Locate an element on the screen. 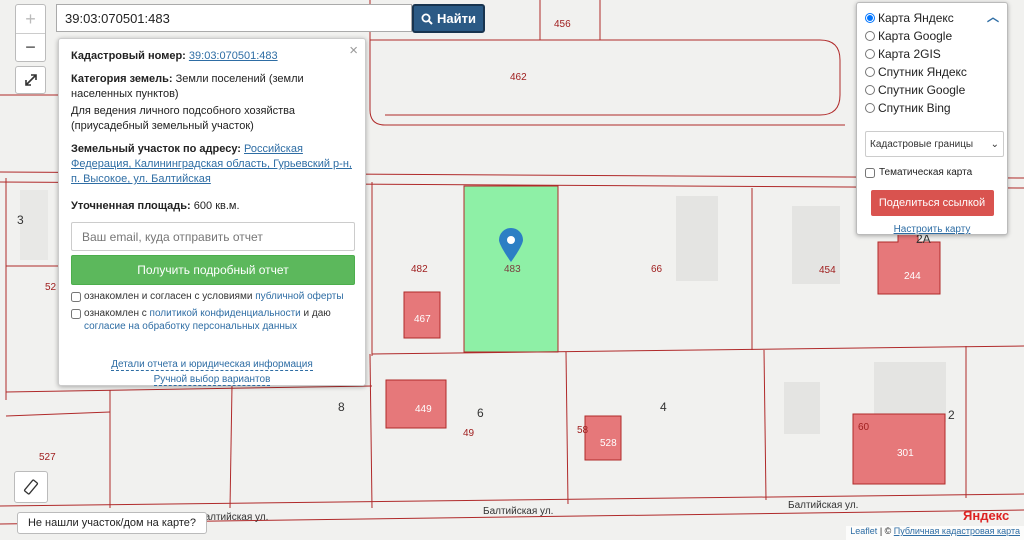 The height and width of the screenshot is (540, 1024). layer-option-label: Спутник Bing is located at coordinates (914, 108).